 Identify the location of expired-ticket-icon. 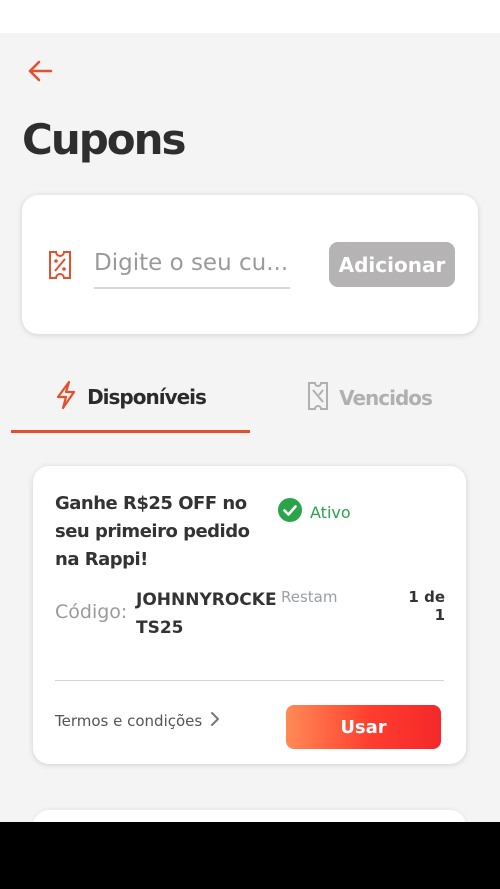
(318, 398).